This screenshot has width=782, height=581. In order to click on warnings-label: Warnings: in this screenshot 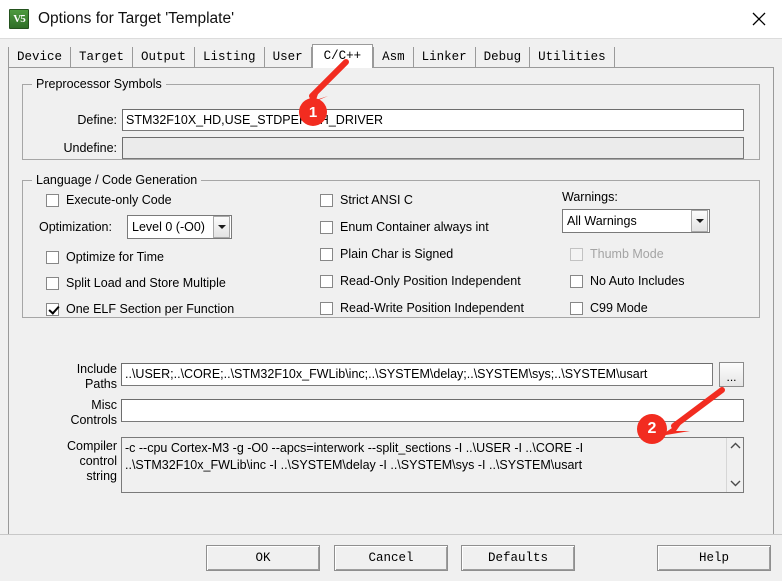, I will do `click(590, 197)`.